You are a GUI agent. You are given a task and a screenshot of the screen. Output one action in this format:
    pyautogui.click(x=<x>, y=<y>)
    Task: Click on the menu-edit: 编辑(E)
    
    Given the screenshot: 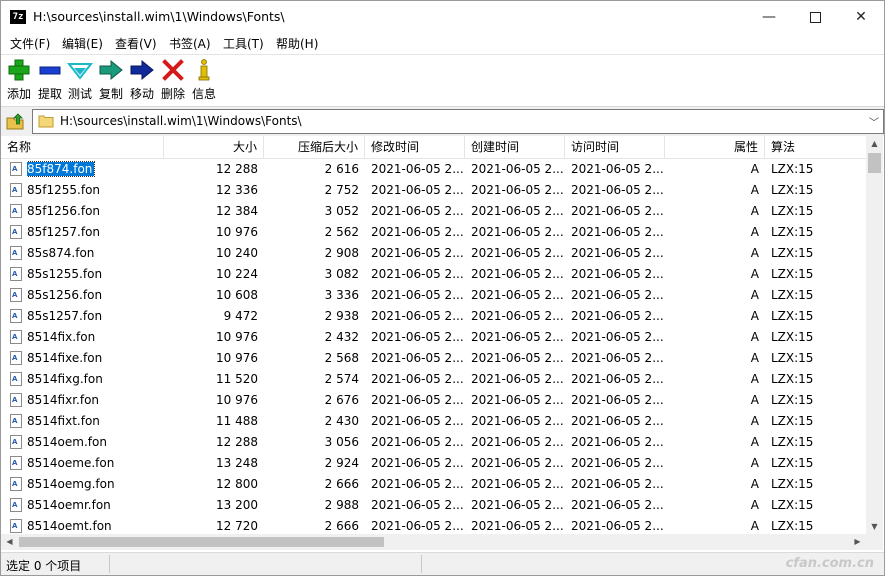 What is the action you would take?
    pyautogui.click(x=82, y=43)
    